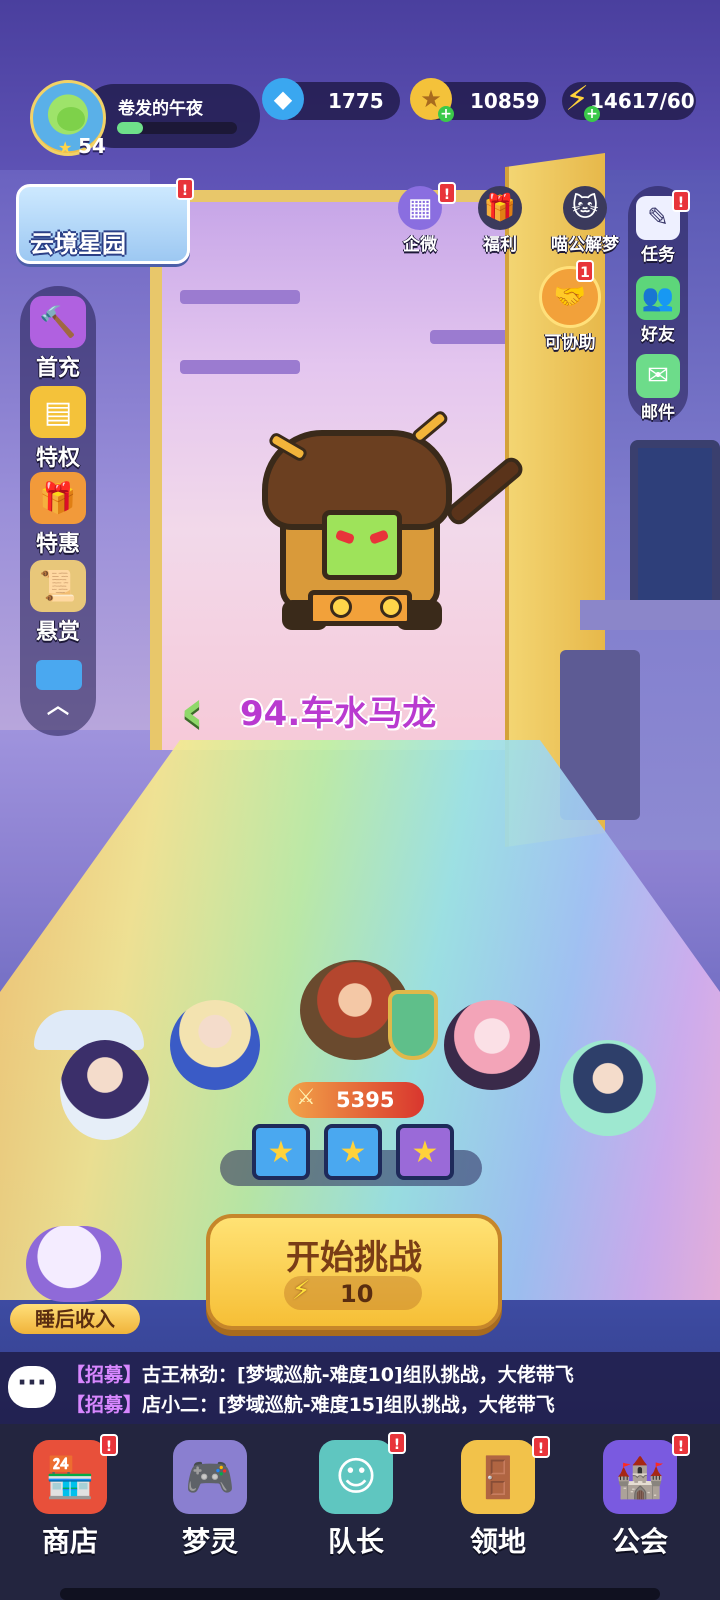 The width and height of the screenshot is (720, 1600). What do you see at coordinates (585, 208) in the screenshot?
I see `cat-icon: 🐱` at bounding box center [585, 208].